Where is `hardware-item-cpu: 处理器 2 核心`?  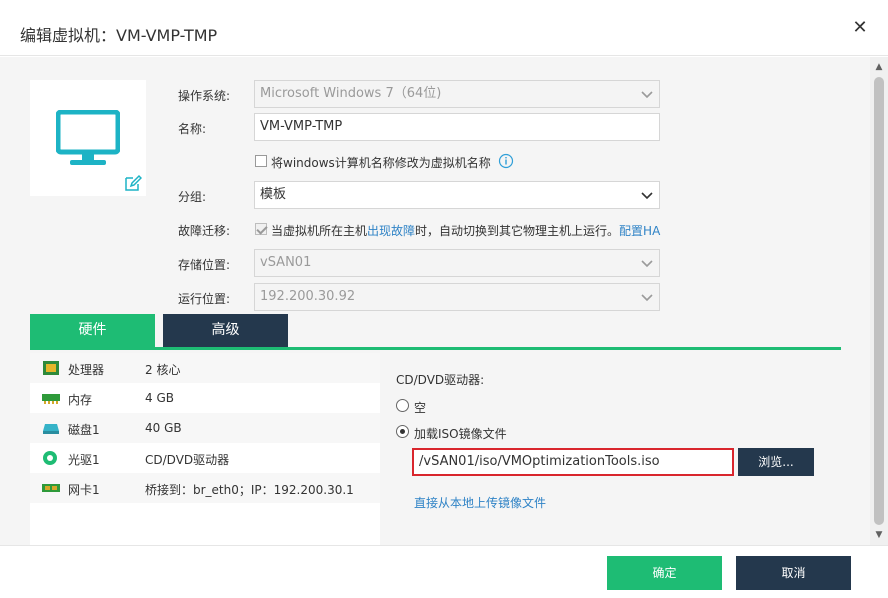
hardware-item-cpu: 处理器 2 核心 is located at coordinates (205, 368).